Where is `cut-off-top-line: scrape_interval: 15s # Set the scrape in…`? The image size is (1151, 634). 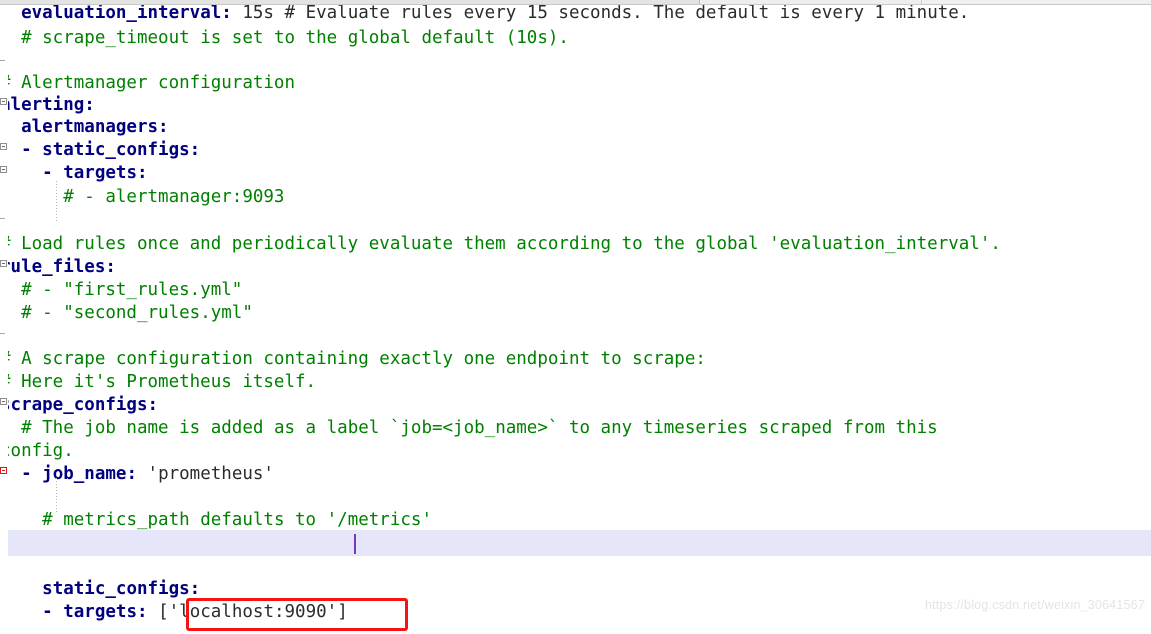
cut-off-top-line: scrape_interval: 15s # Set the scrape in… is located at coordinates (575, 6).